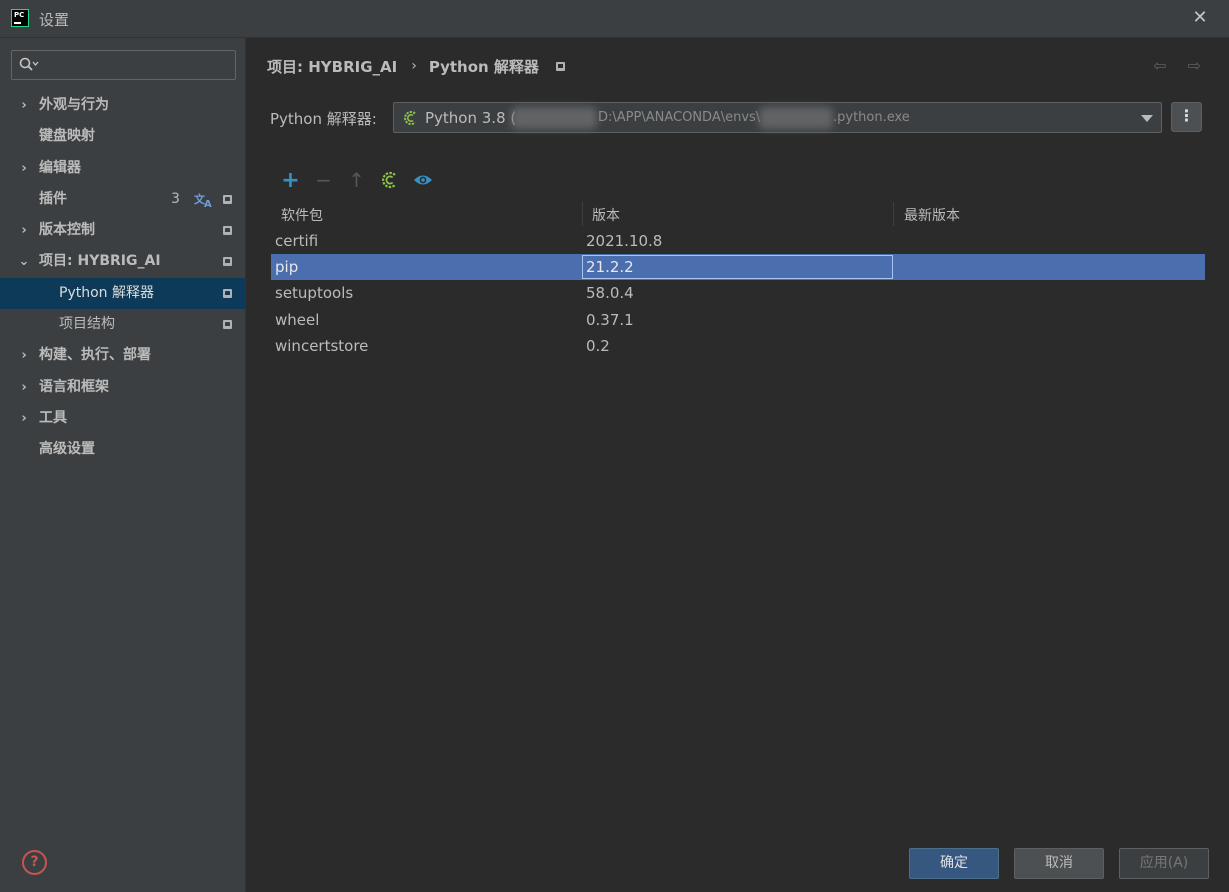  I want to click on sidebar-item-vcs: › 版本控制, so click(122, 230).